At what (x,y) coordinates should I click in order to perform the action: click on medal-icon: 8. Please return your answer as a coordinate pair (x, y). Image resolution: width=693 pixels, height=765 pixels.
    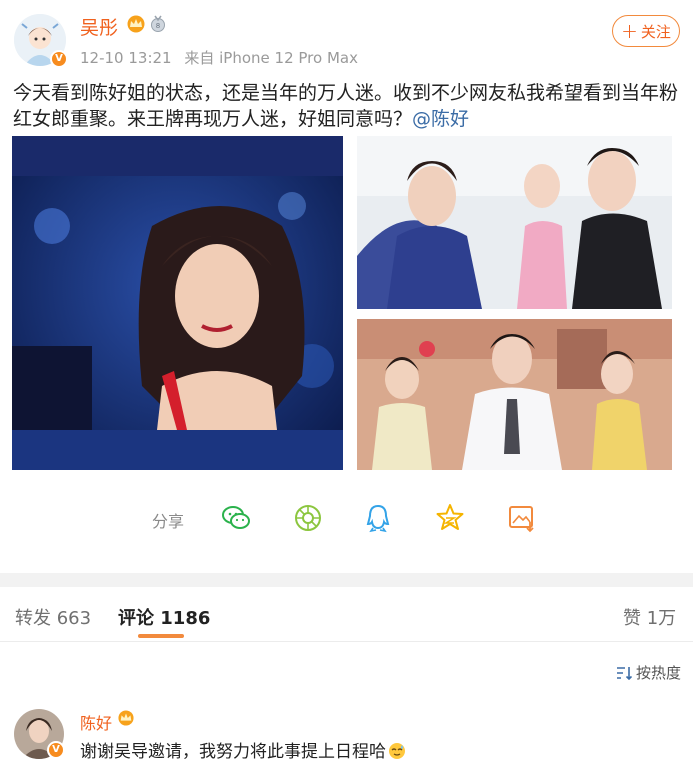
    Looking at the image, I should click on (158, 23).